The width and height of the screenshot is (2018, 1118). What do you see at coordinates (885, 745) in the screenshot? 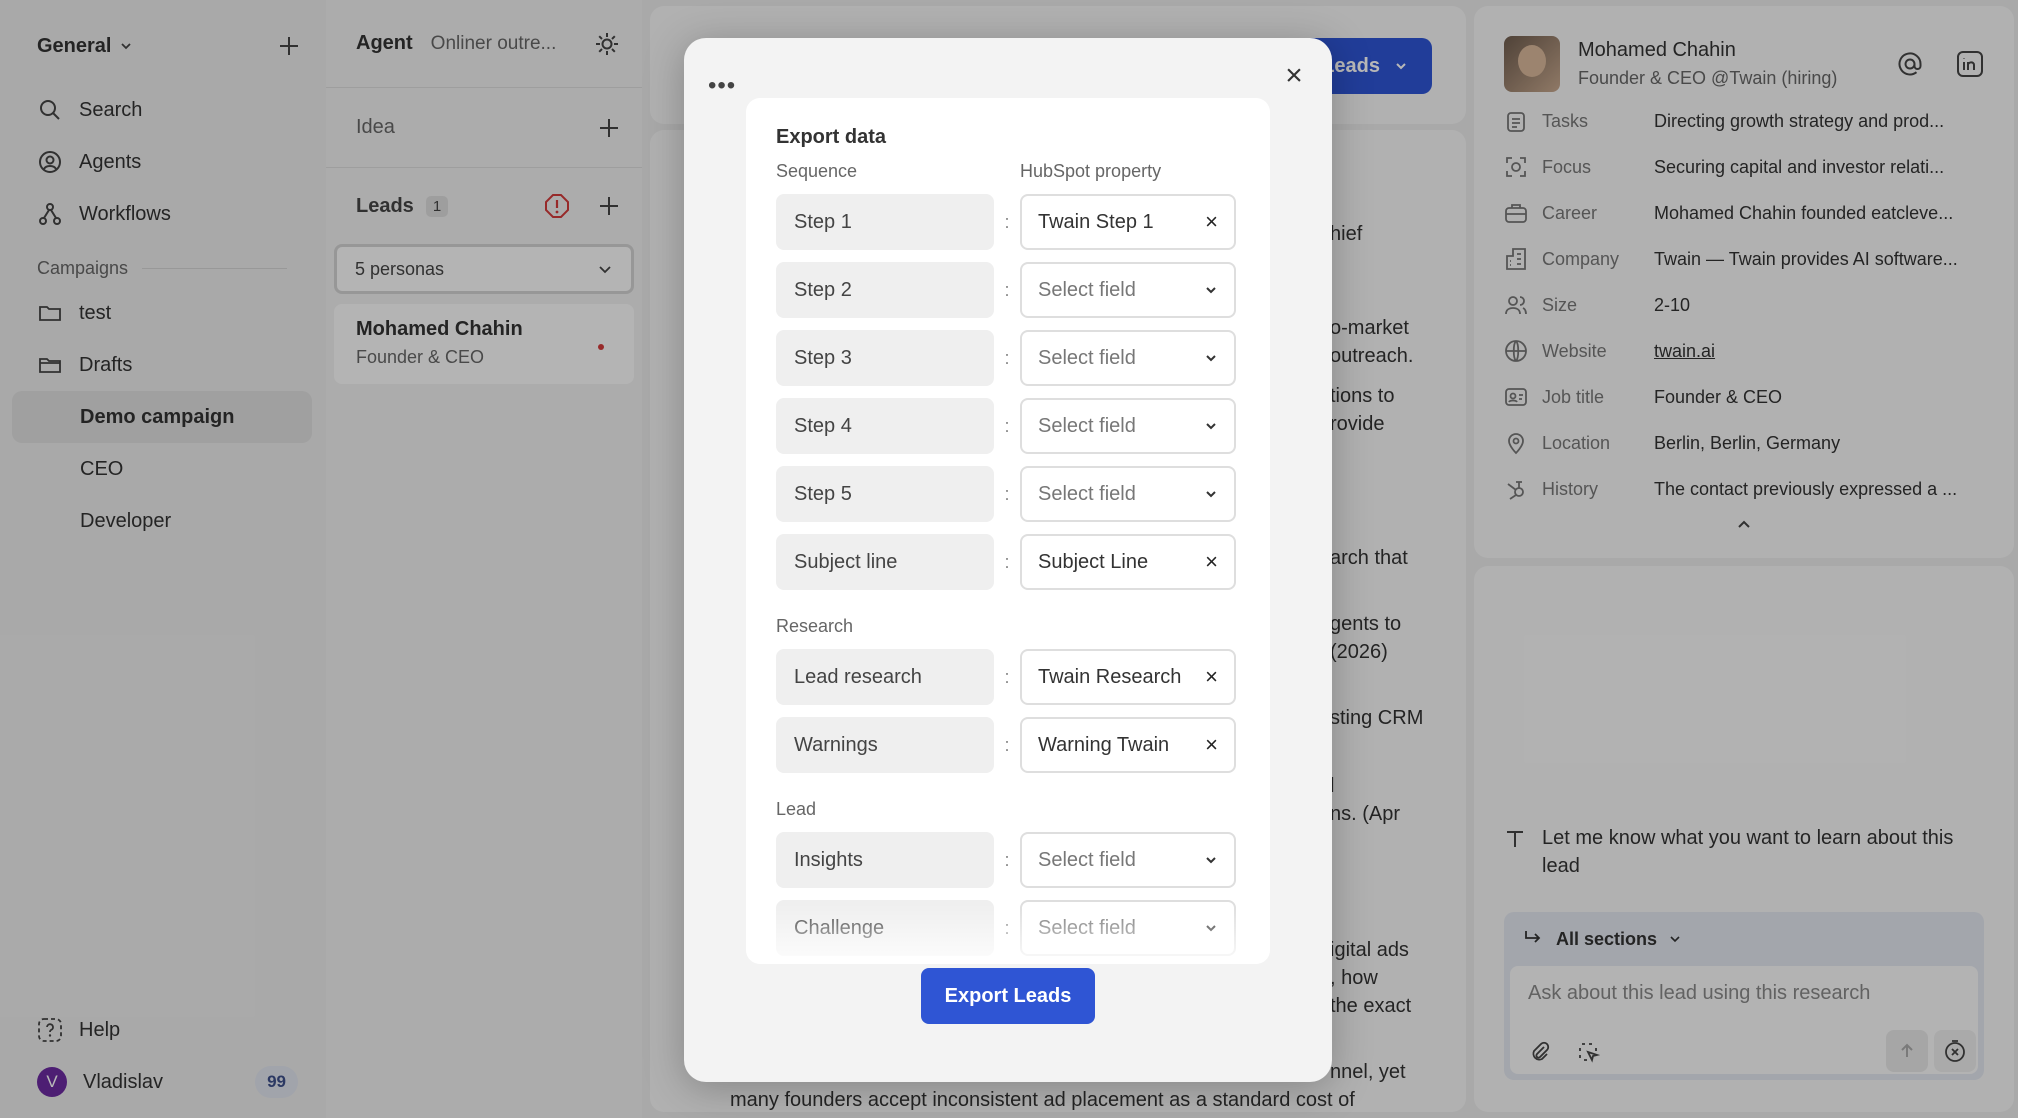
I see `source-field: Warnings` at bounding box center [885, 745].